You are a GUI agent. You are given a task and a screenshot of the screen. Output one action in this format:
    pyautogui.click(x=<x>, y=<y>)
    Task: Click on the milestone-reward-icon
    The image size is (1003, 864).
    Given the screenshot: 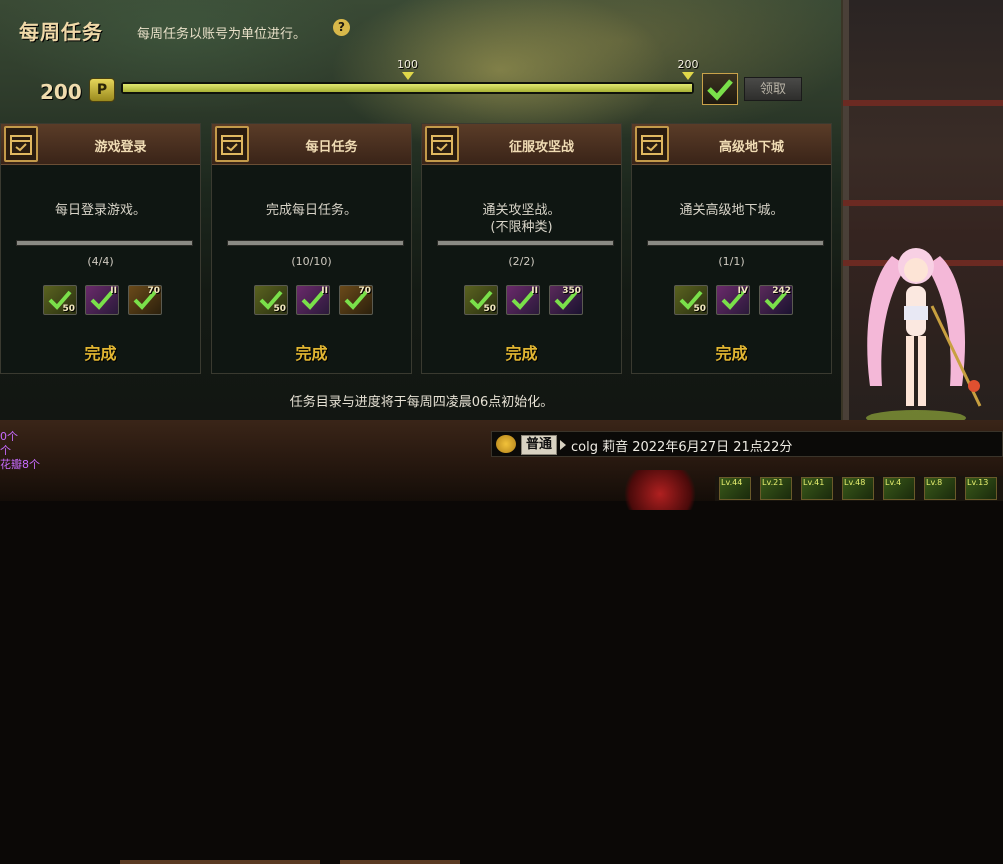 What is the action you would take?
    pyautogui.click(x=720, y=89)
    